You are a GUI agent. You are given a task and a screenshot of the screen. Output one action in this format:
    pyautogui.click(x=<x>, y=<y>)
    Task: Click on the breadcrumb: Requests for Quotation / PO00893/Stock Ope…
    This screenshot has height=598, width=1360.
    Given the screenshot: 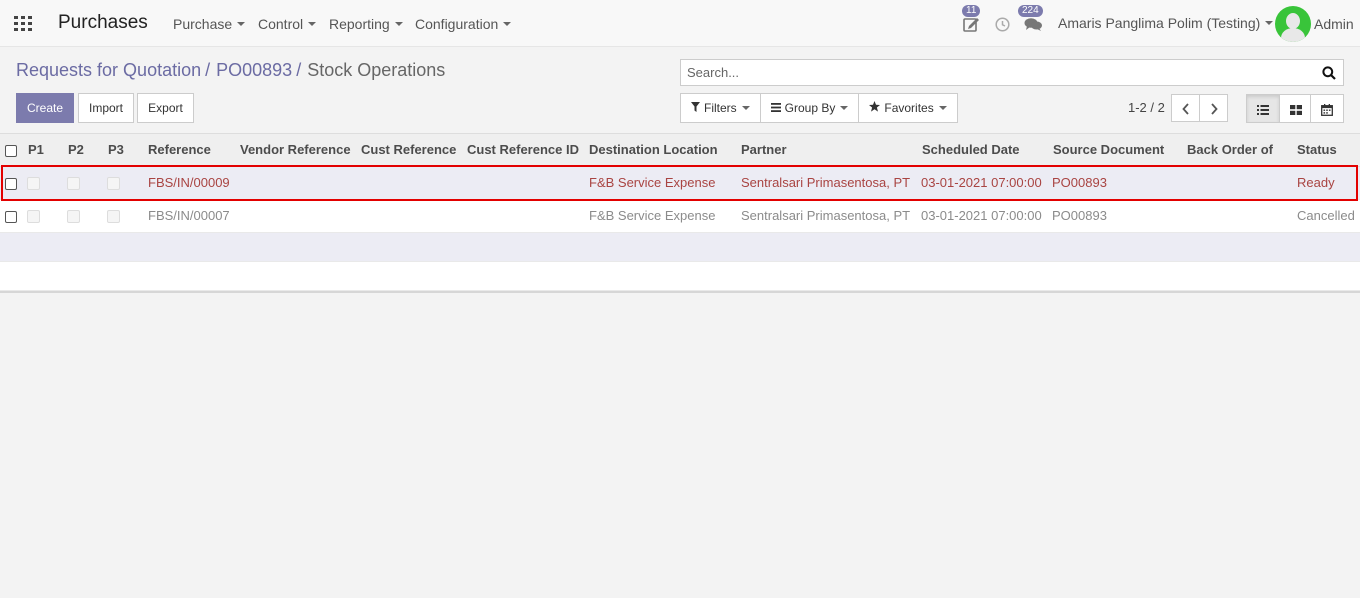 What is the action you would take?
    pyautogui.click(x=231, y=70)
    